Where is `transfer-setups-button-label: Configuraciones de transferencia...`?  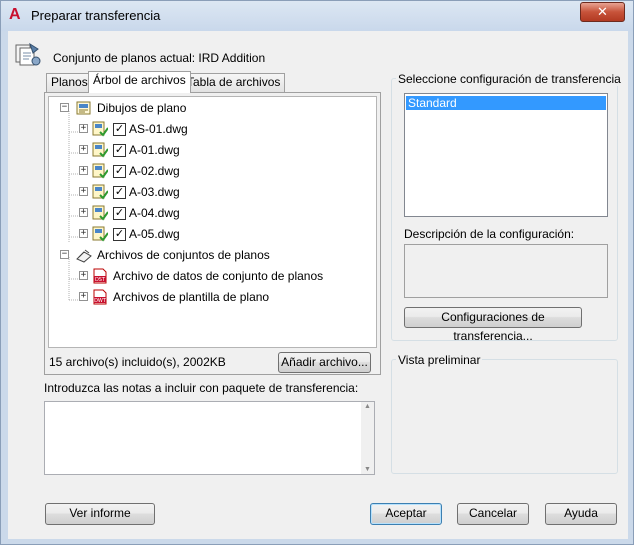
transfer-setups-button-label: Configuraciones de transferencia... is located at coordinates (493, 326).